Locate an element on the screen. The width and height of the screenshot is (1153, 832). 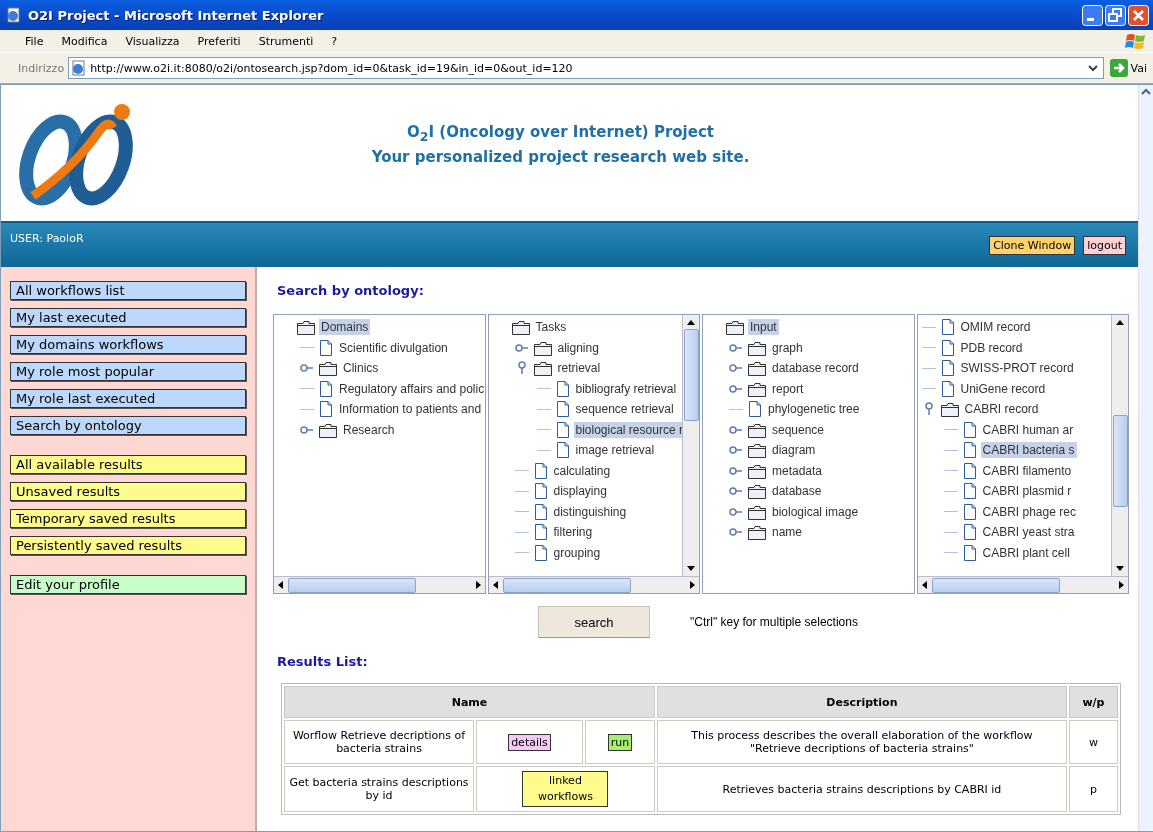
menu-item: File is located at coordinates (34, 41).